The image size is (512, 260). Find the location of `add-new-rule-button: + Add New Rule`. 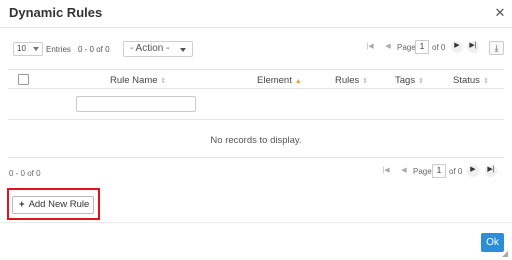

add-new-rule-button: + Add New Rule is located at coordinates (53, 205).